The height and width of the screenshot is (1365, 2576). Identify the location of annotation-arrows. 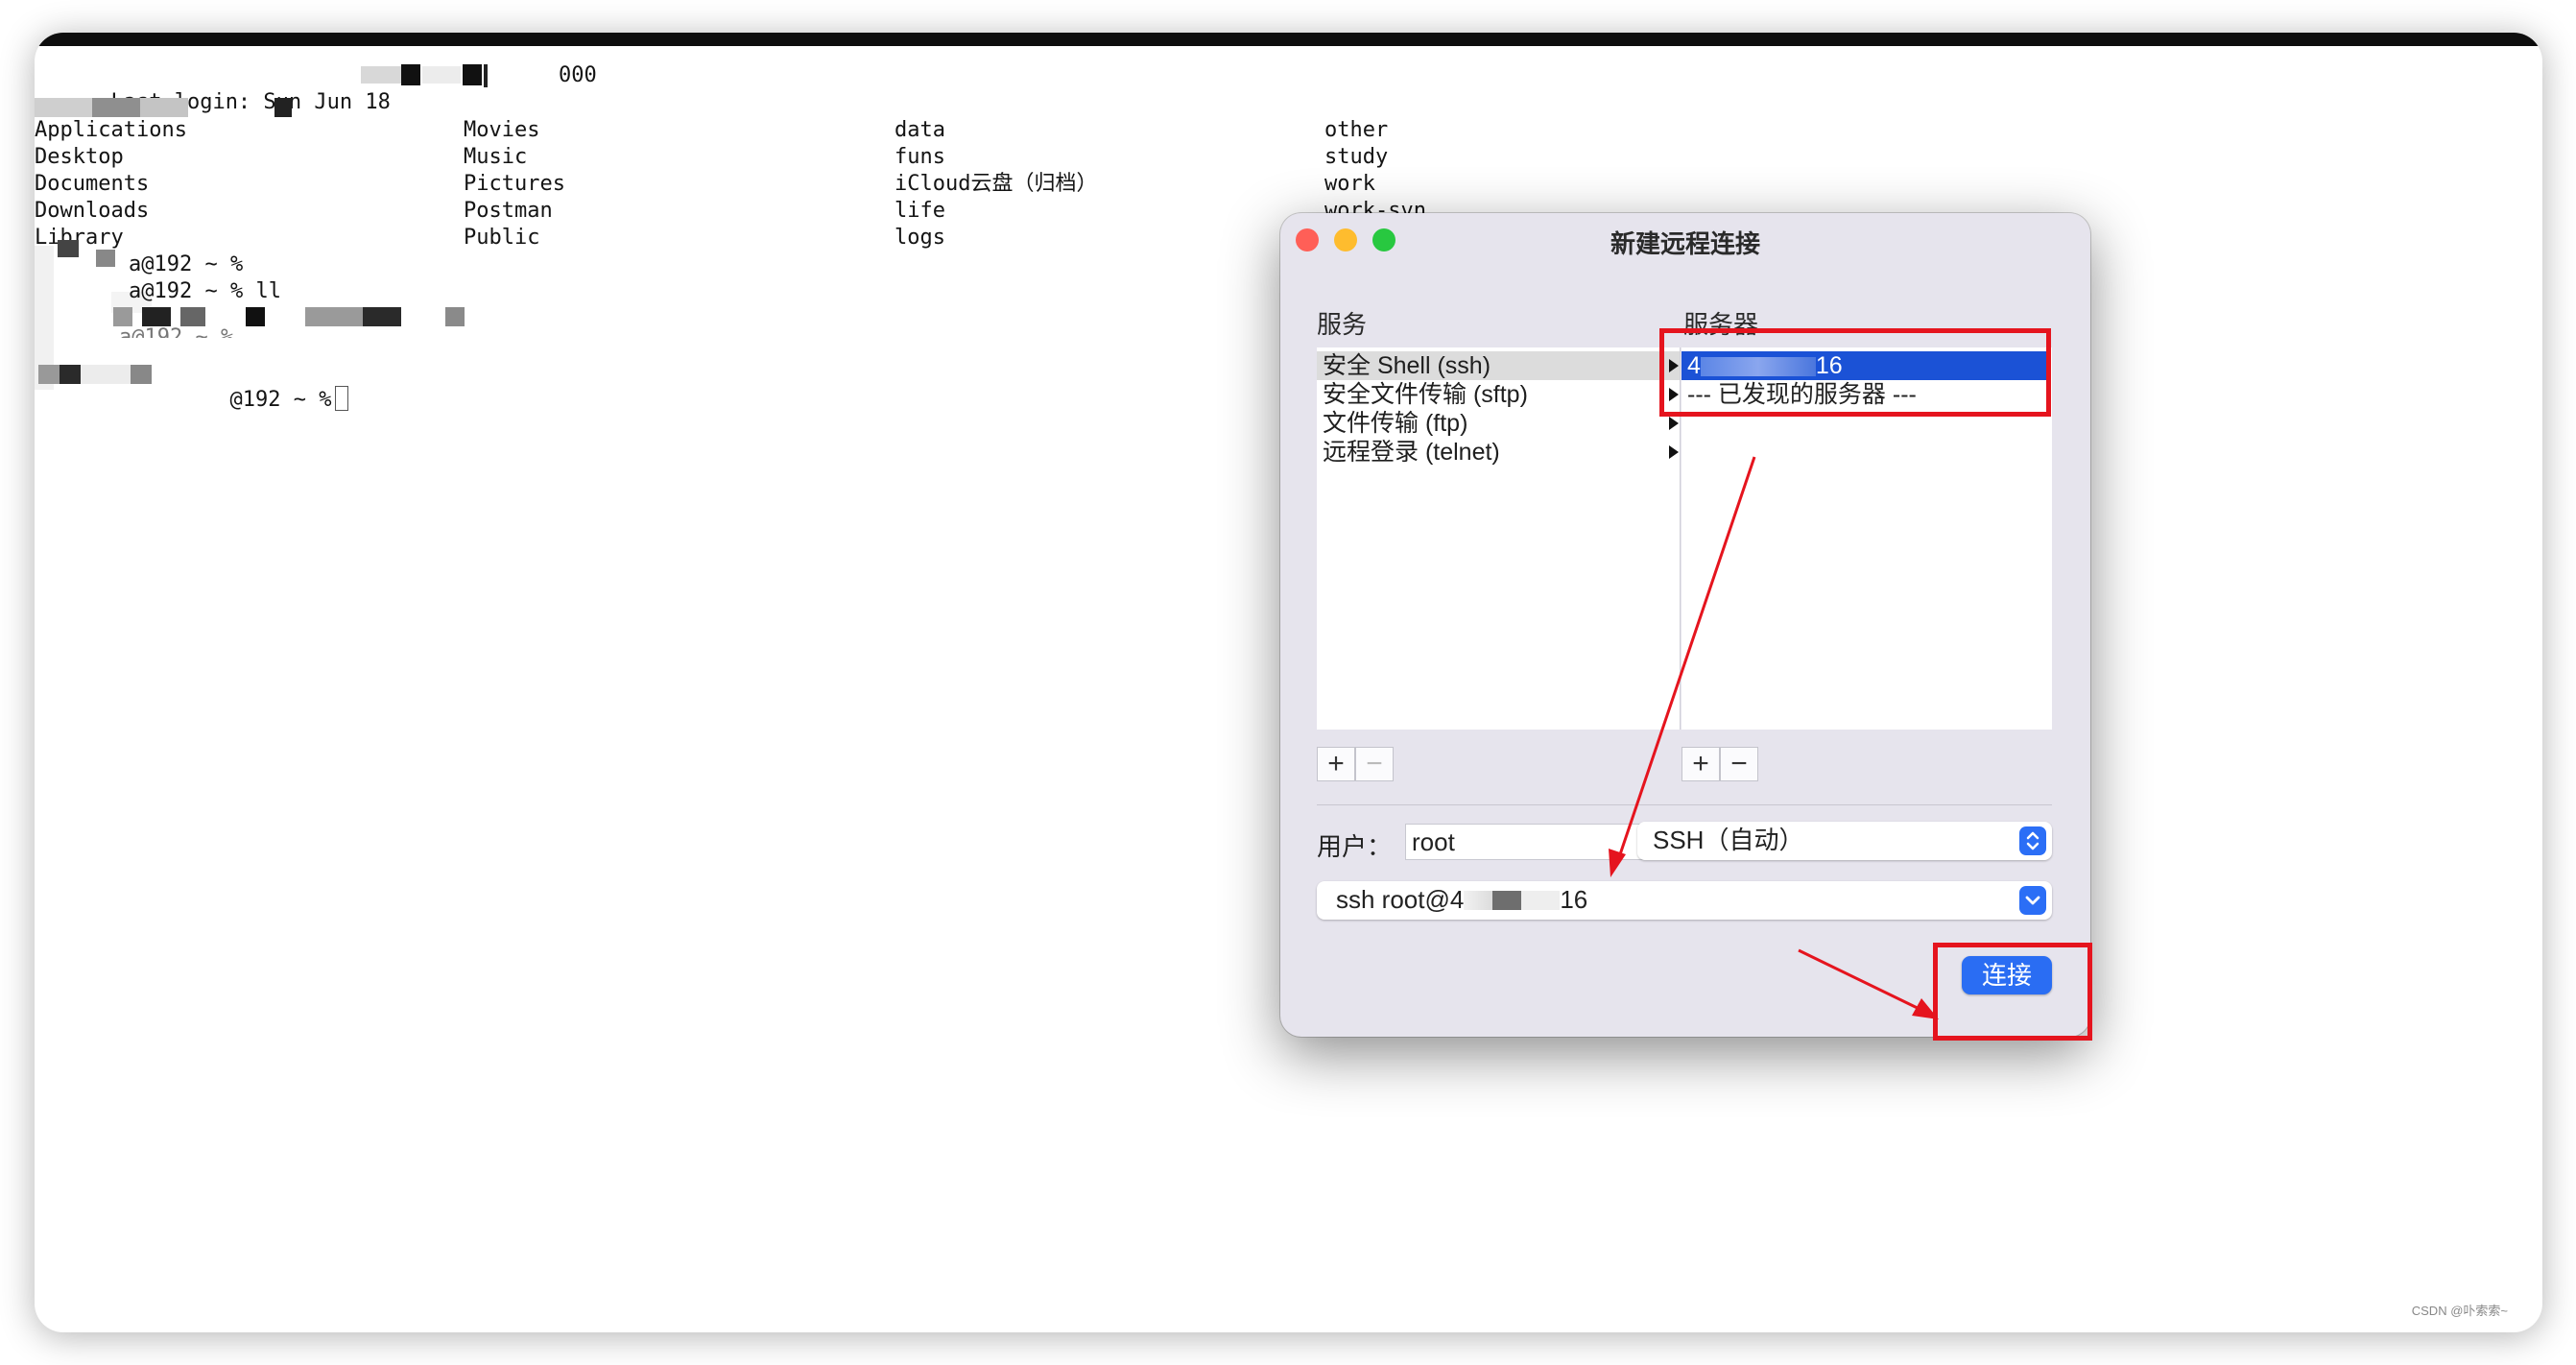
(1774, 737).